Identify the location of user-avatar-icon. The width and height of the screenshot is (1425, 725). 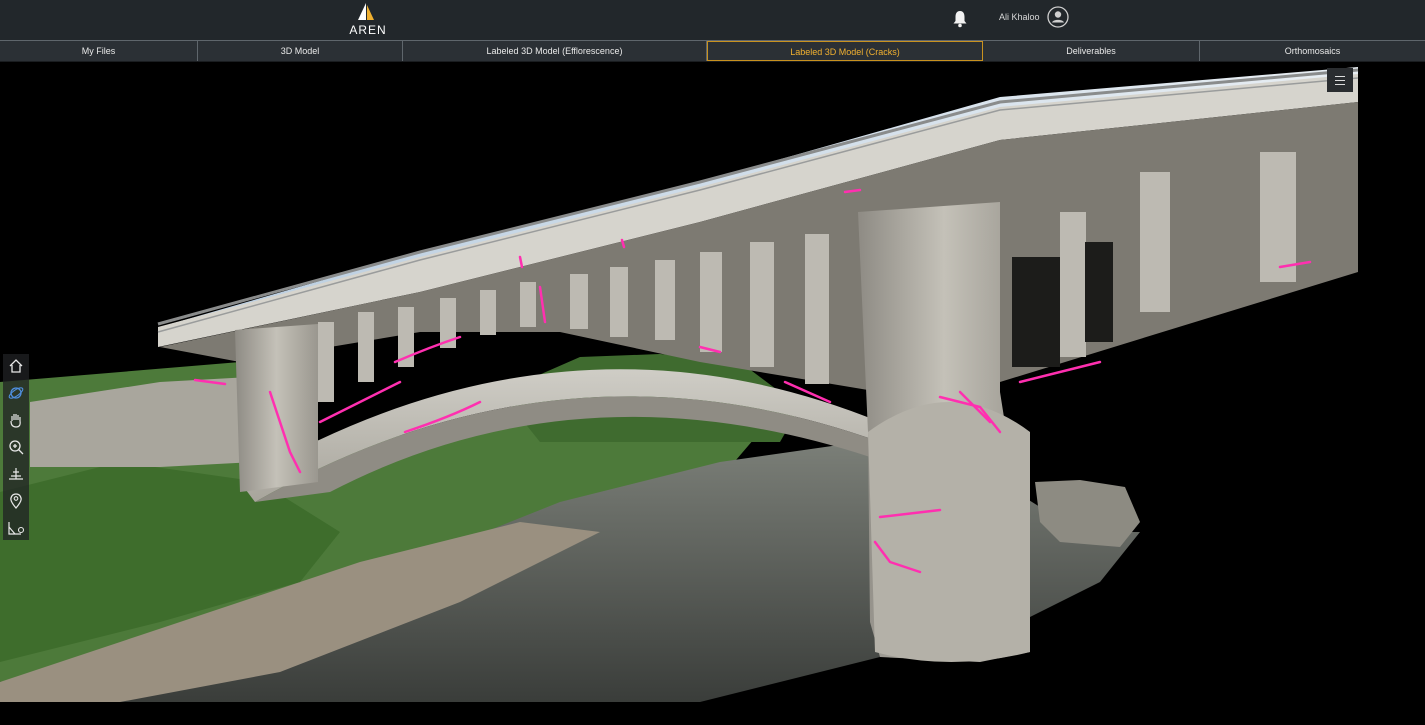
(1058, 17).